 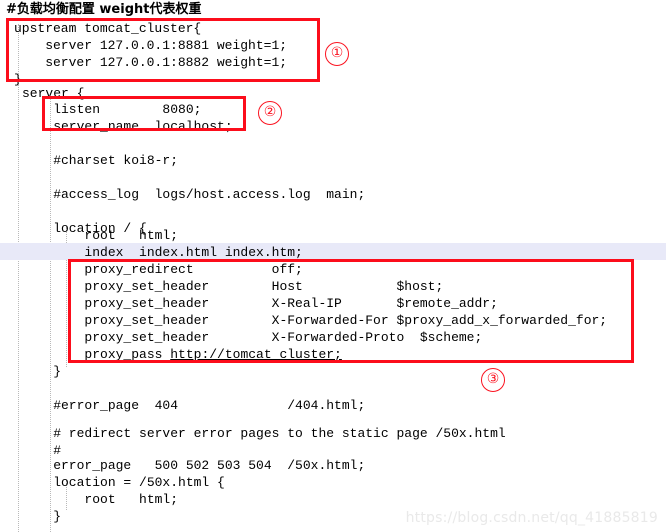 What do you see at coordinates (232, 286) in the screenshot?
I see `code-line-l18: proxy_set_header Host $host;` at bounding box center [232, 286].